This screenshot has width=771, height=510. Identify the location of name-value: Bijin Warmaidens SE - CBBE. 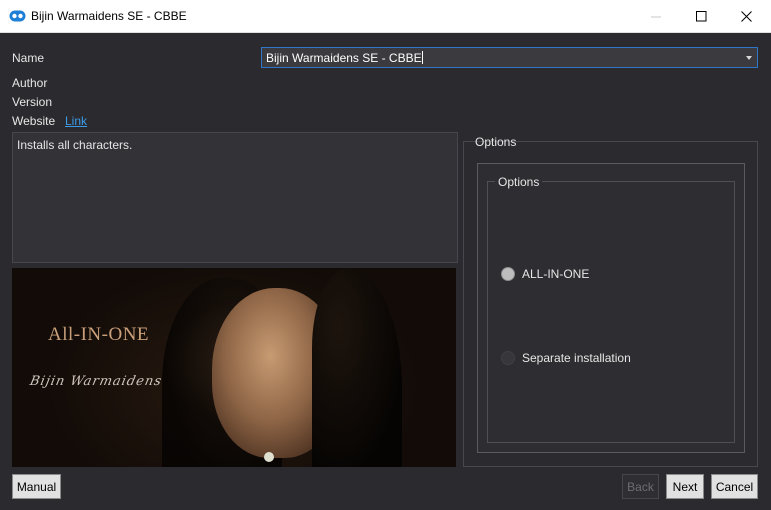
(344, 58).